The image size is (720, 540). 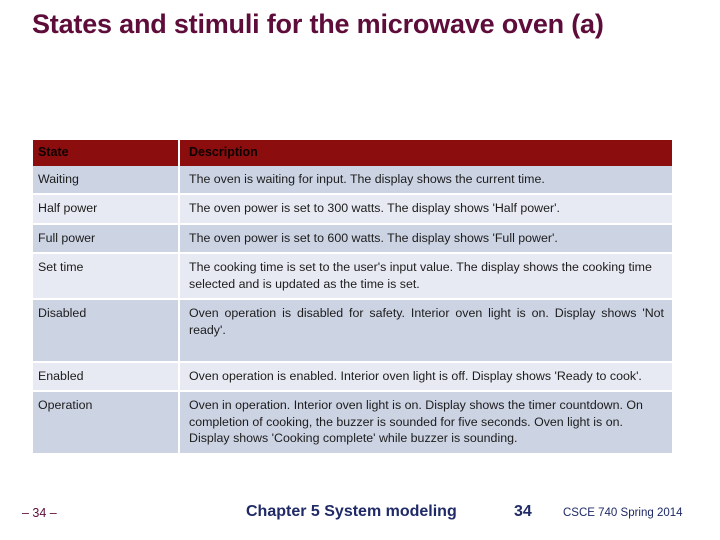 What do you see at coordinates (523, 511) in the screenshot?
I see `footer-page-number: 34` at bounding box center [523, 511].